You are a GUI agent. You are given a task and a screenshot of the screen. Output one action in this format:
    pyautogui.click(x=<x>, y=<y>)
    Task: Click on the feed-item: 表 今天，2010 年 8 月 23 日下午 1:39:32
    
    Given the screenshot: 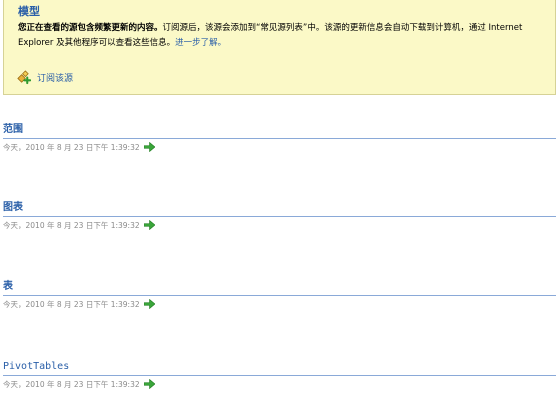 What is the action you would take?
    pyautogui.click(x=279, y=295)
    